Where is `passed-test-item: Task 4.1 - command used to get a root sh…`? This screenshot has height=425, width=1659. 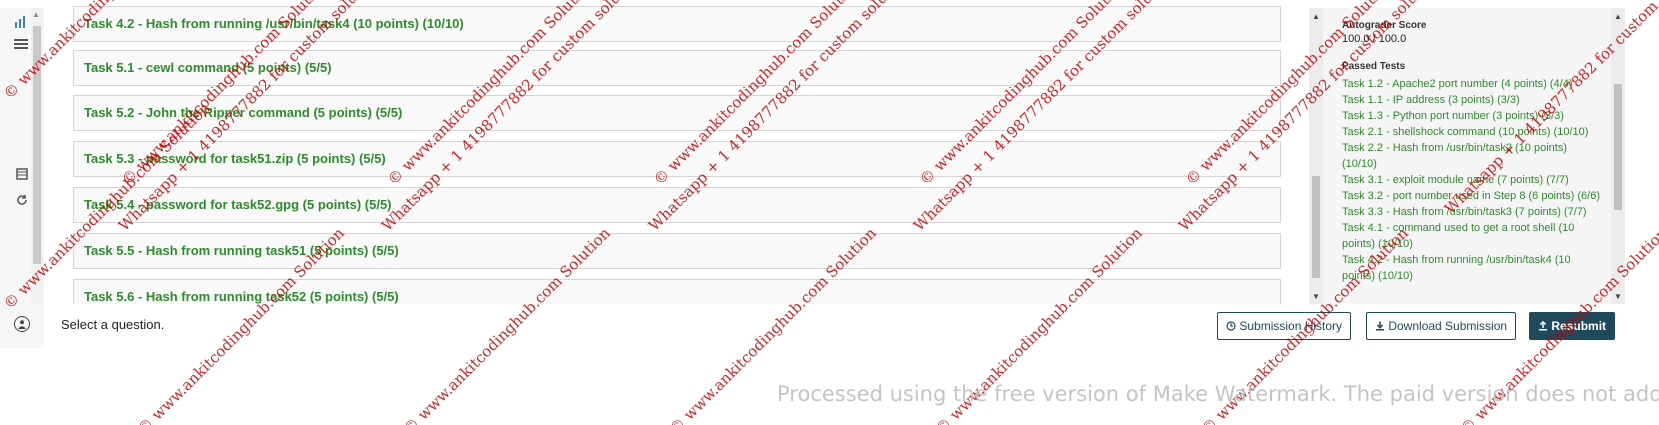
passed-test-item: Task 4.1 - command used to get a root sh… is located at coordinates (1458, 236).